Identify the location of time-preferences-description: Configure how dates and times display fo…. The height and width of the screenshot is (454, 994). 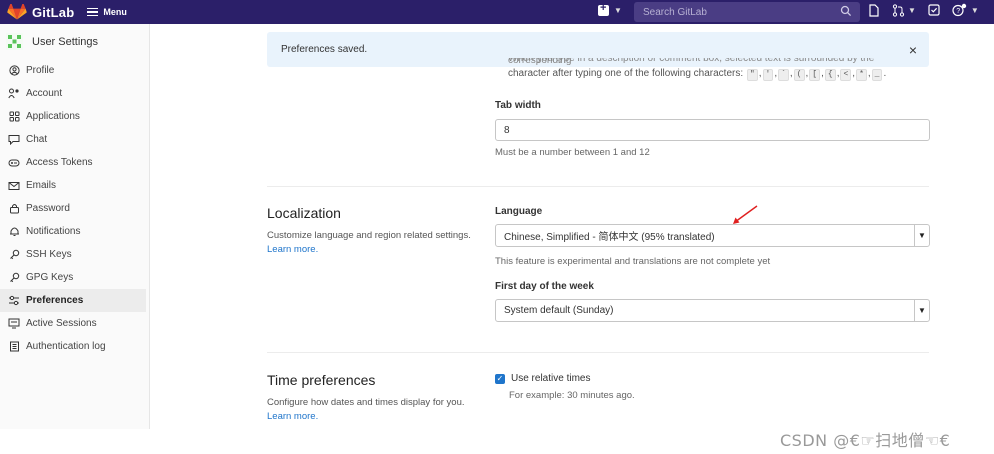
(374, 410).